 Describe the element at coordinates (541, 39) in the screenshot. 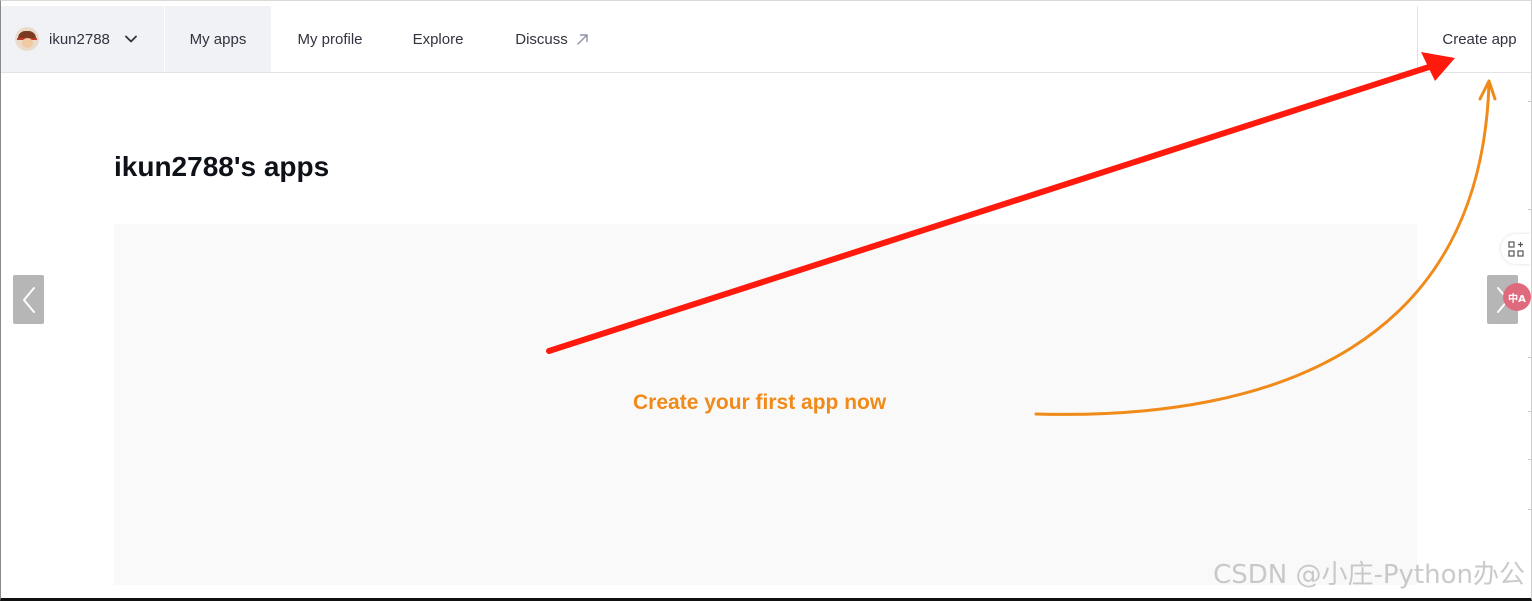

I see `tab-discuss-label: Discuss` at that location.